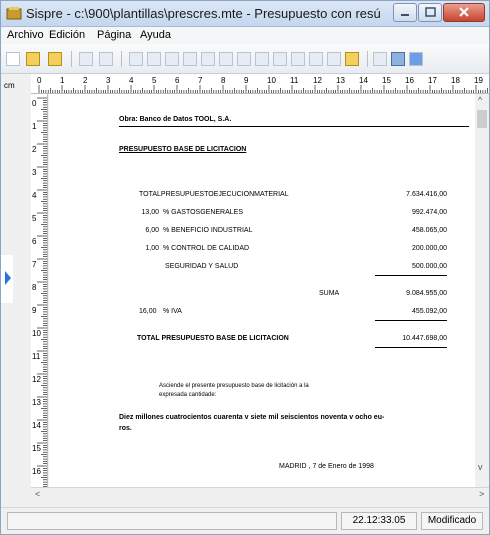 This screenshot has height=535, width=490. I want to click on ruler-label: 6, so click(177, 80).